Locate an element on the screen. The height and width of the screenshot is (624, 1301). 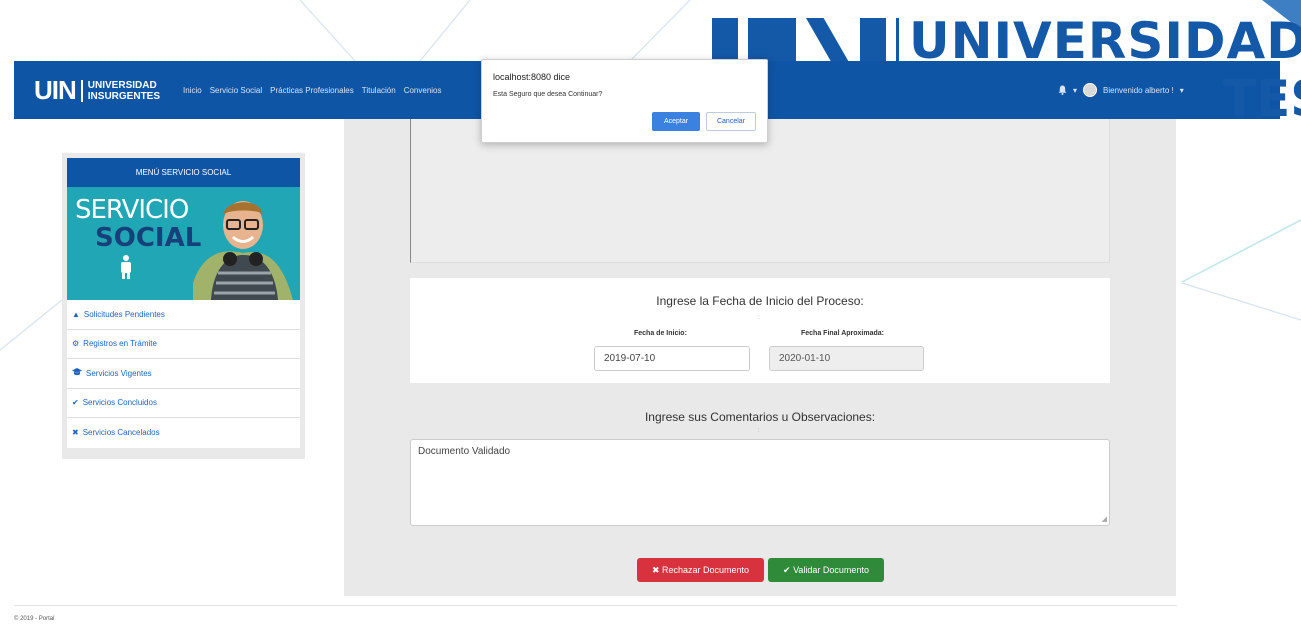
logo-mark: UIN is located at coordinates (55, 90).